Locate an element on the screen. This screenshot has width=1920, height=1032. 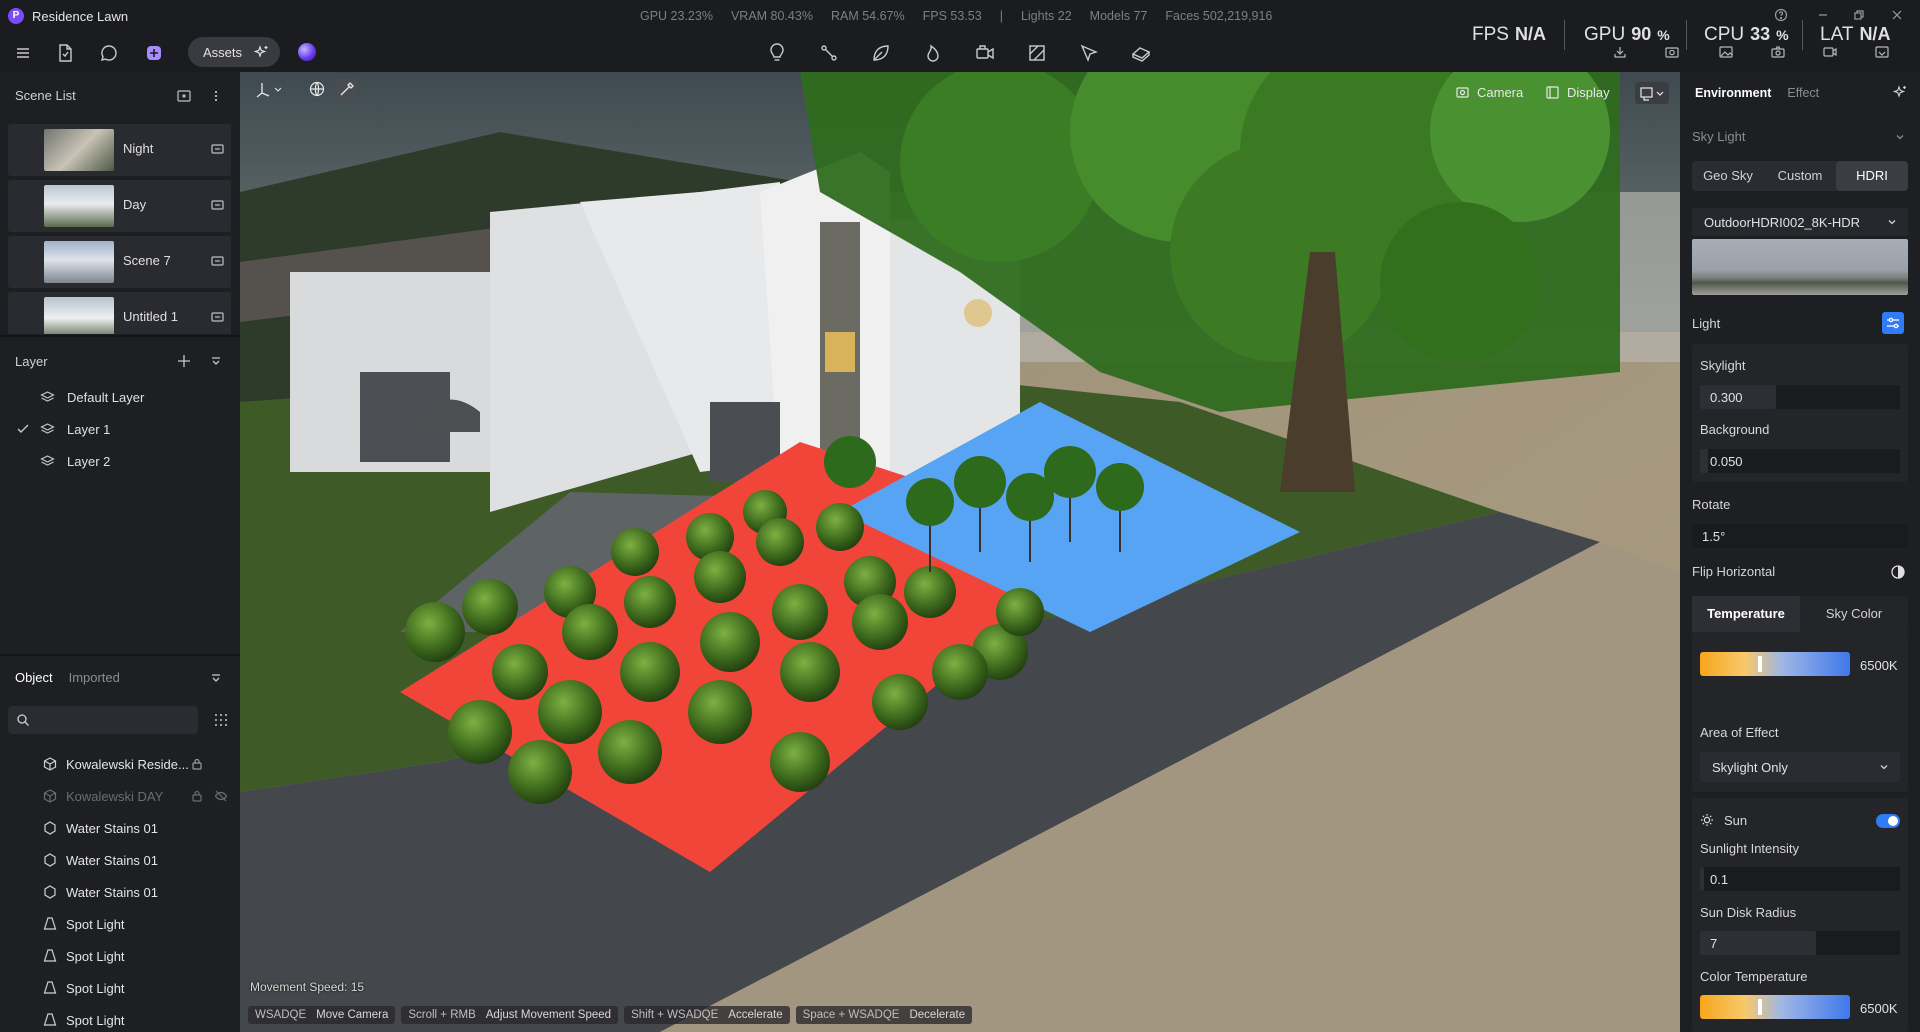
grid-view-icon is located at coordinates (221, 720).